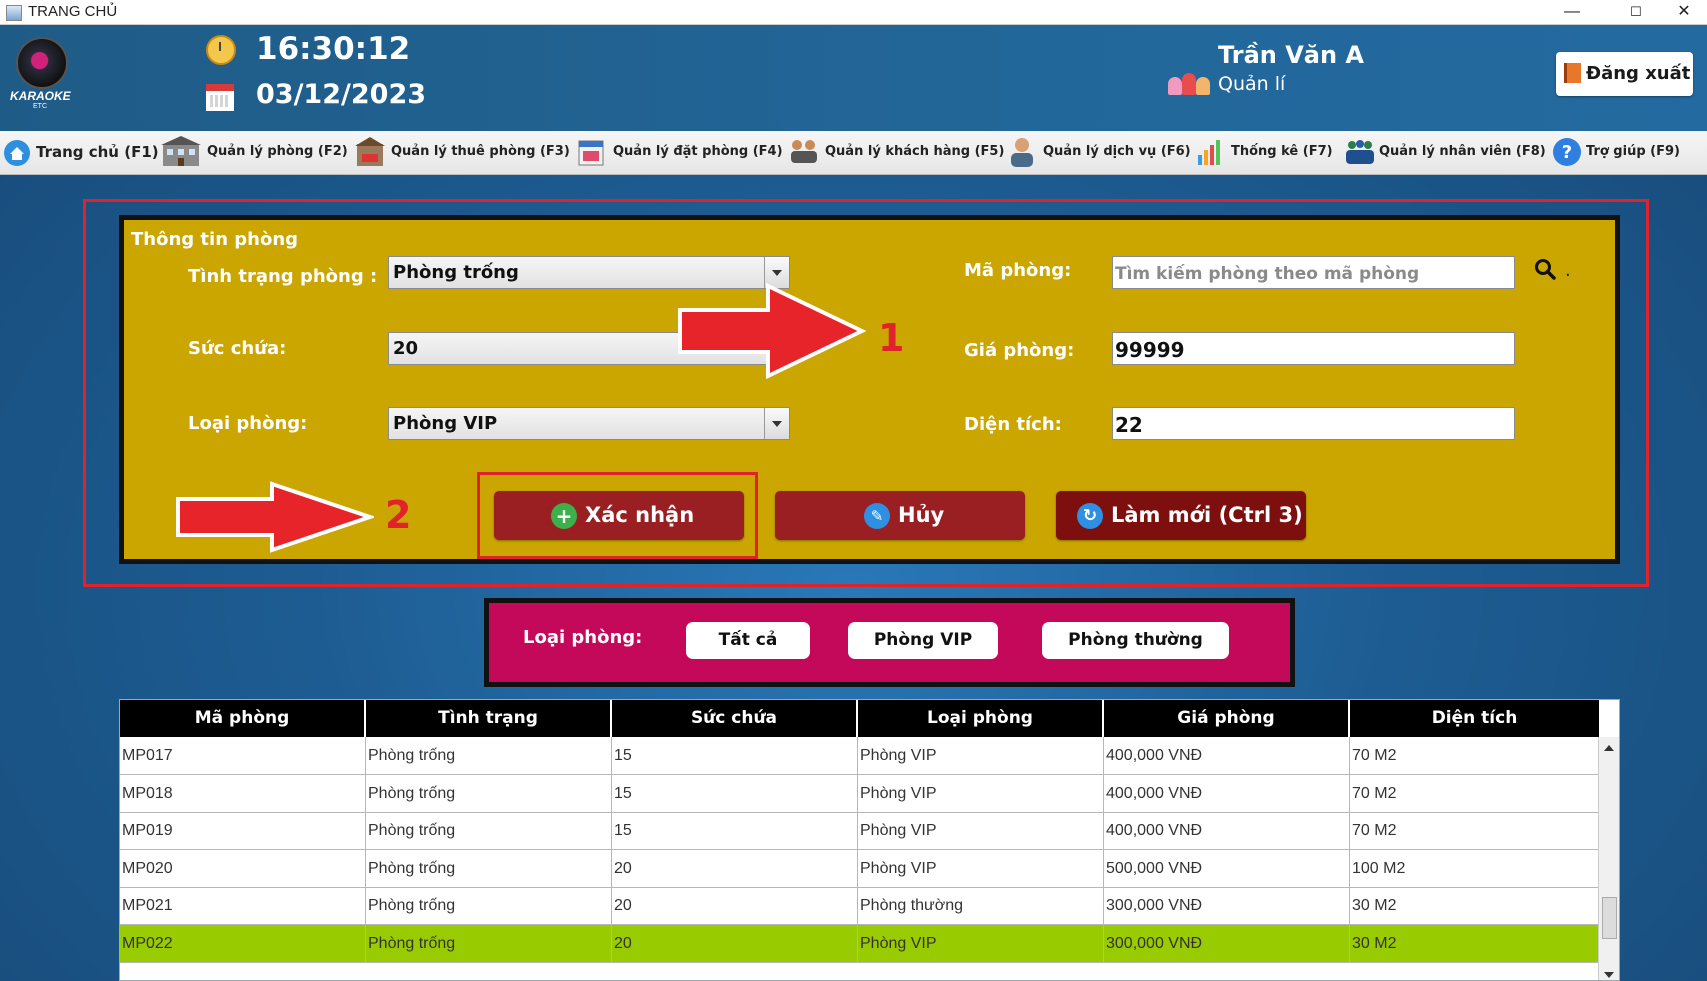  I want to click on nav-item-statistics: Thống kê (F7), so click(1264, 152).